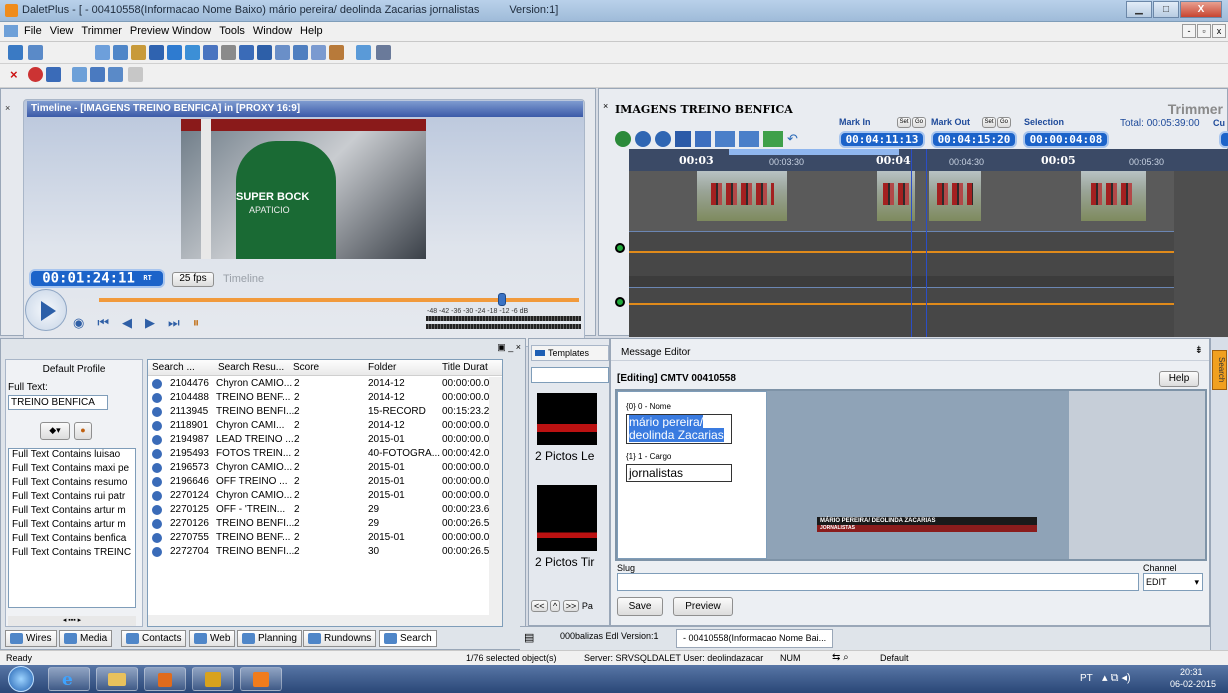  Describe the element at coordinates (1086, 678) in the screenshot. I see `language-indicator: PT` at that location.